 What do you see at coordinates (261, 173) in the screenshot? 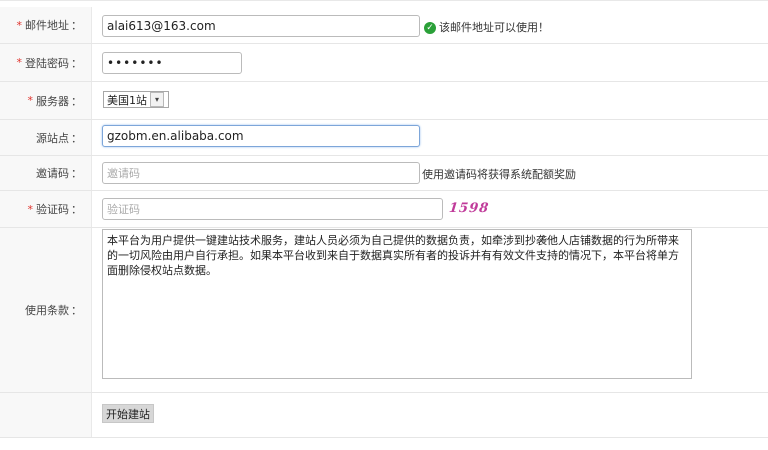
I see `invite-code-input` at bounding box center [261, 173].